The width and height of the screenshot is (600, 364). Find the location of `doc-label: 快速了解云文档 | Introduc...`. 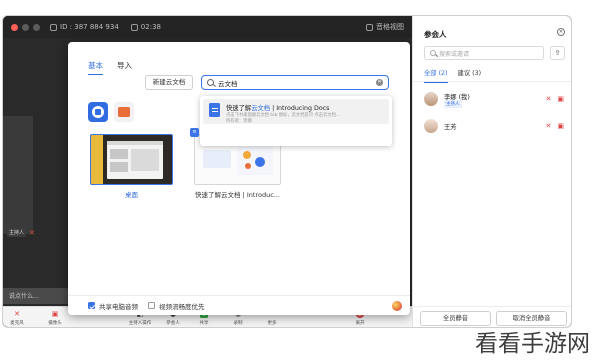

doc-label: 快速了解云文档 | Introduc... is located at coordinates (237, 195).